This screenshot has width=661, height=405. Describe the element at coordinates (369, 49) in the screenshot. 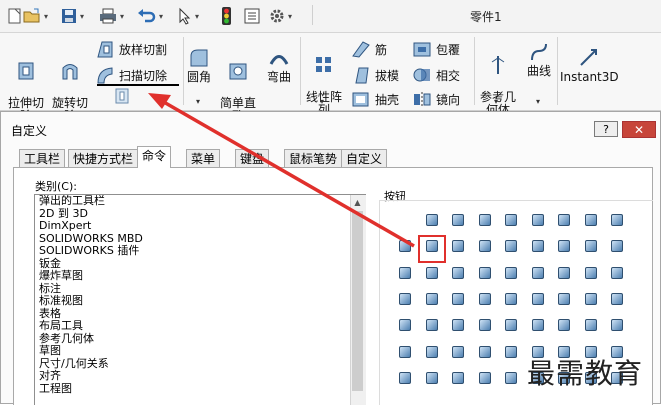

I see `rib-button: 筋` at that location.